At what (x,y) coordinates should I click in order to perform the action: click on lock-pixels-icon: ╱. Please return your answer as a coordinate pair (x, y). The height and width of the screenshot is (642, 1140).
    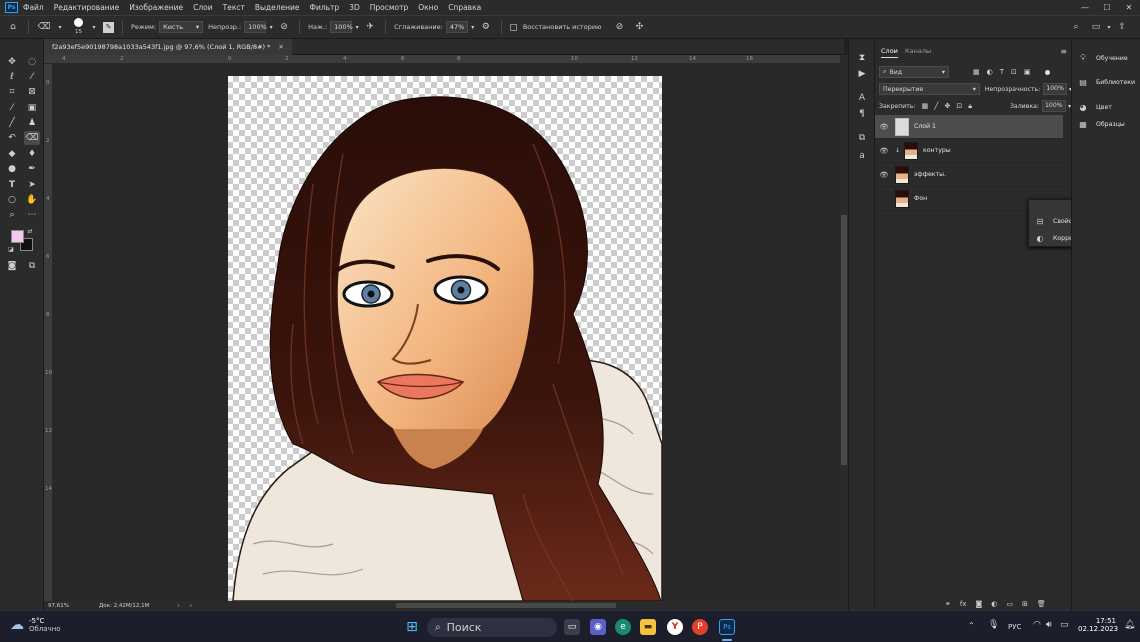
    Looking at the image, I should click on (936, 106).